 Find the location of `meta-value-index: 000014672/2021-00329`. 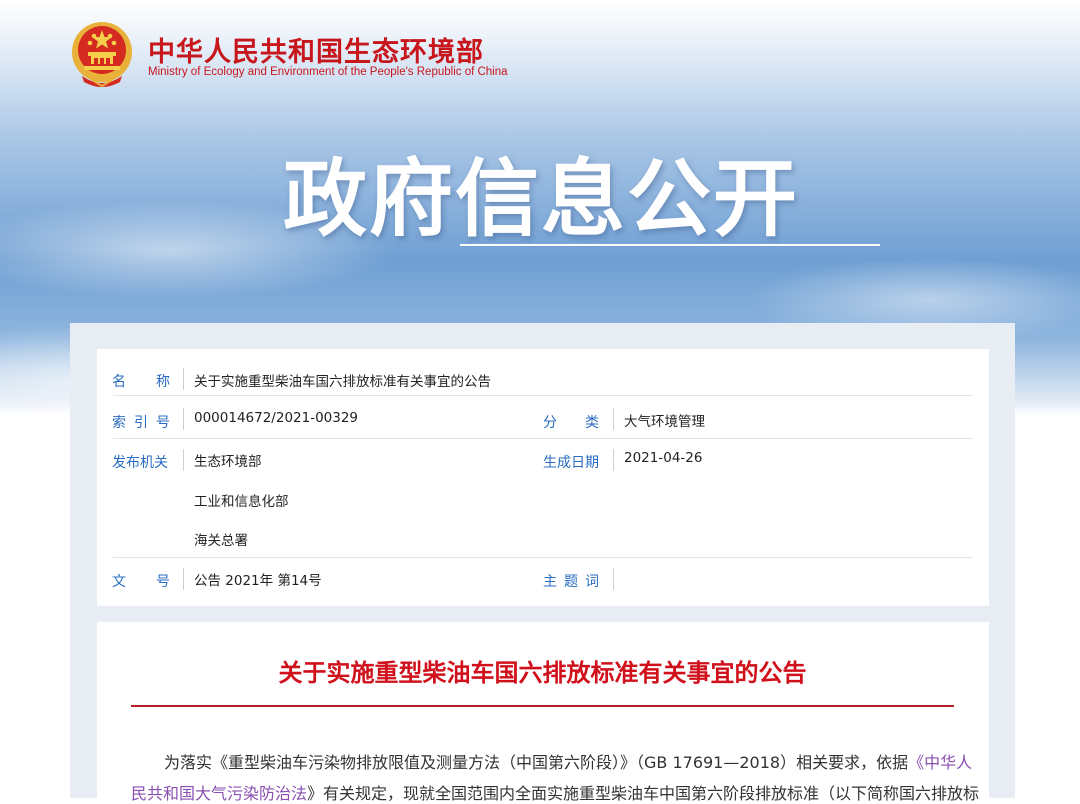

meta-value-index: 000014672/2021-00329 is located at coordinates (276, 418).